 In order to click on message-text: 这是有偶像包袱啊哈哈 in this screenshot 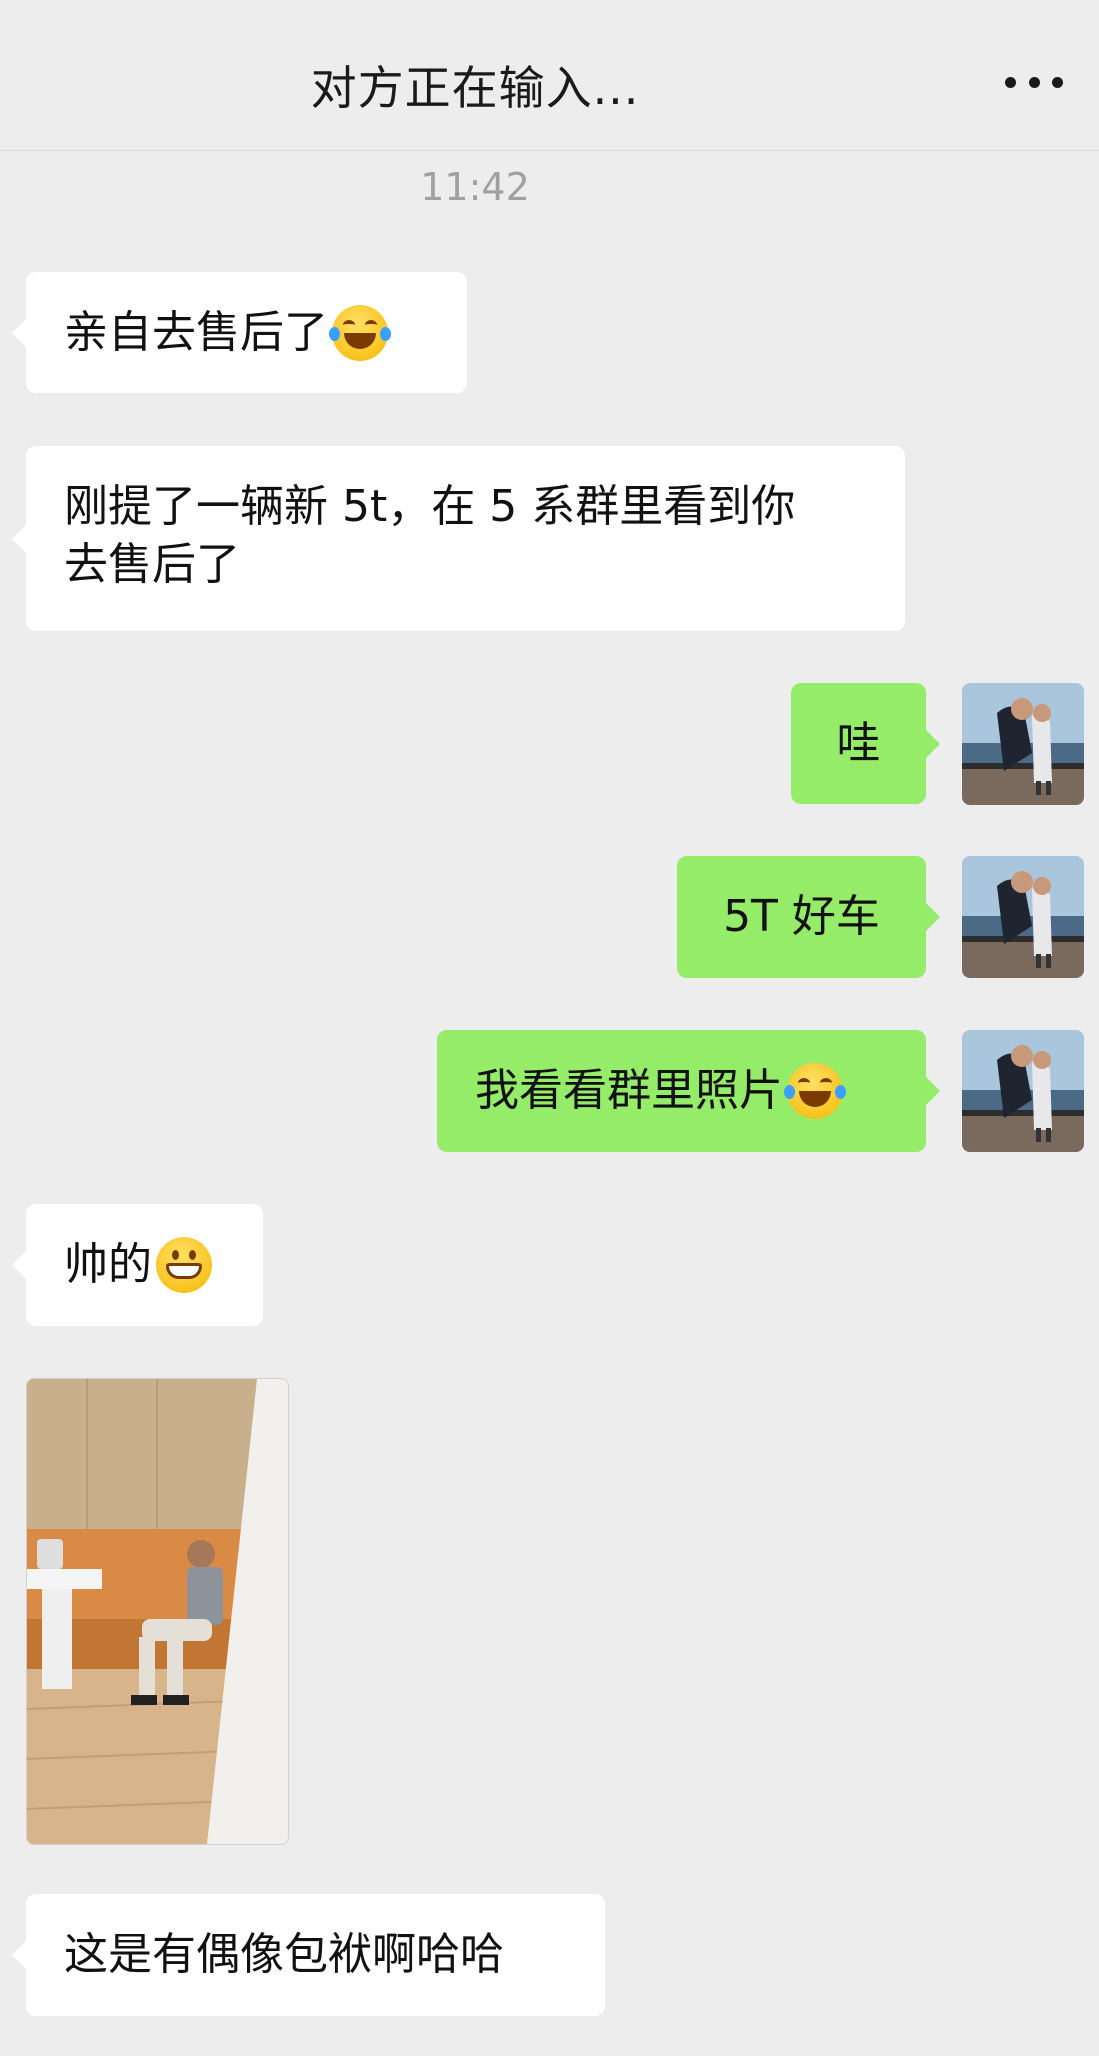, I will do `click(284, 1954)`.